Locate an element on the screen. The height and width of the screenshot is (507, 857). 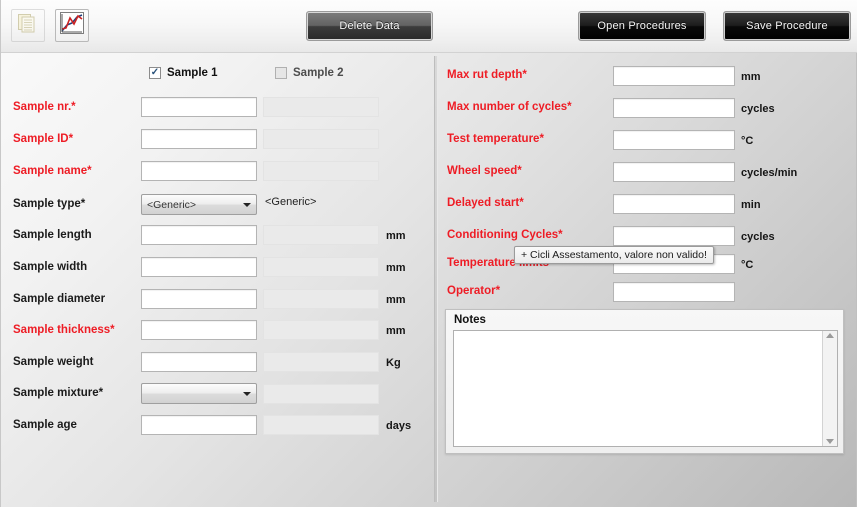
label-sample-thickness: Sample thickness* is located at coordinates (64, 330).